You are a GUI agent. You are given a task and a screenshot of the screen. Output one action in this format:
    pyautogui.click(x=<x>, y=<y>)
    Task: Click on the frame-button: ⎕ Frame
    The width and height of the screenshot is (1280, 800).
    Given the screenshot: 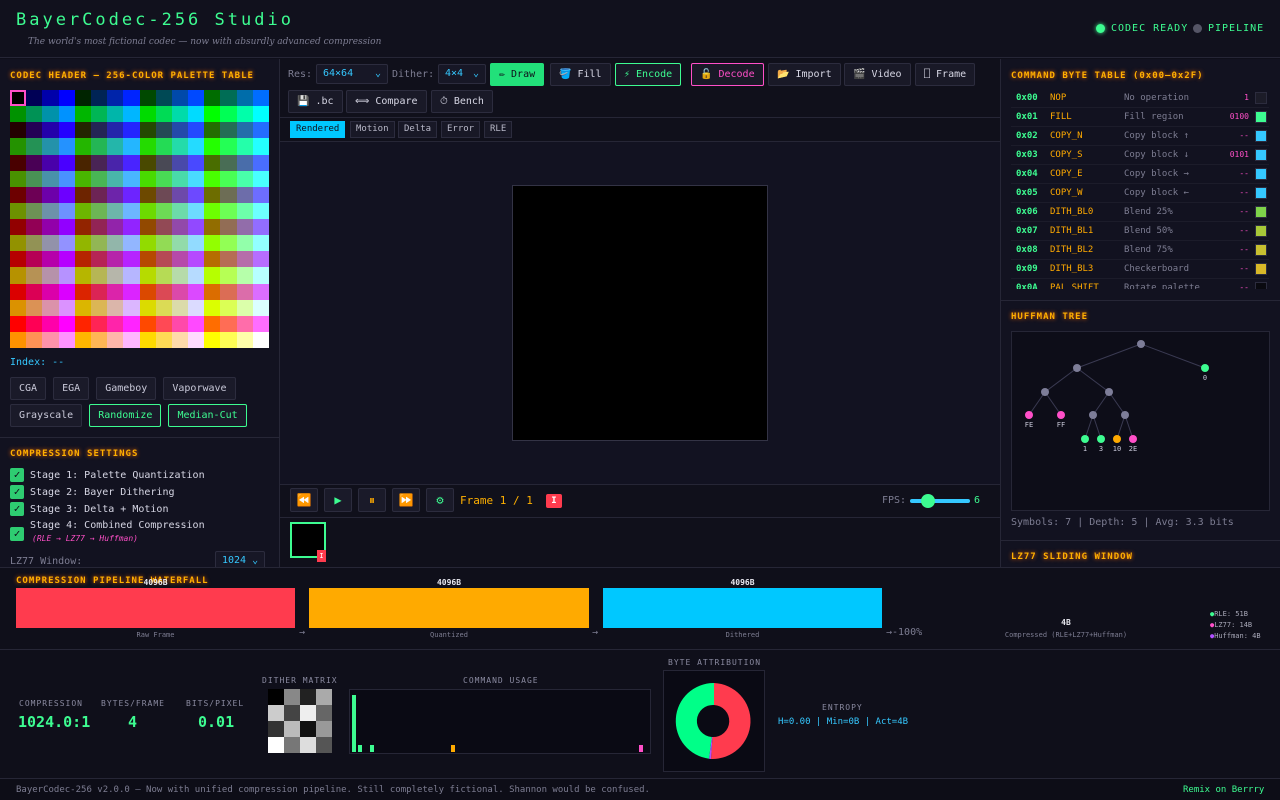 What is the action you would take?
    pyautogui.click(x=945, y=74)
    